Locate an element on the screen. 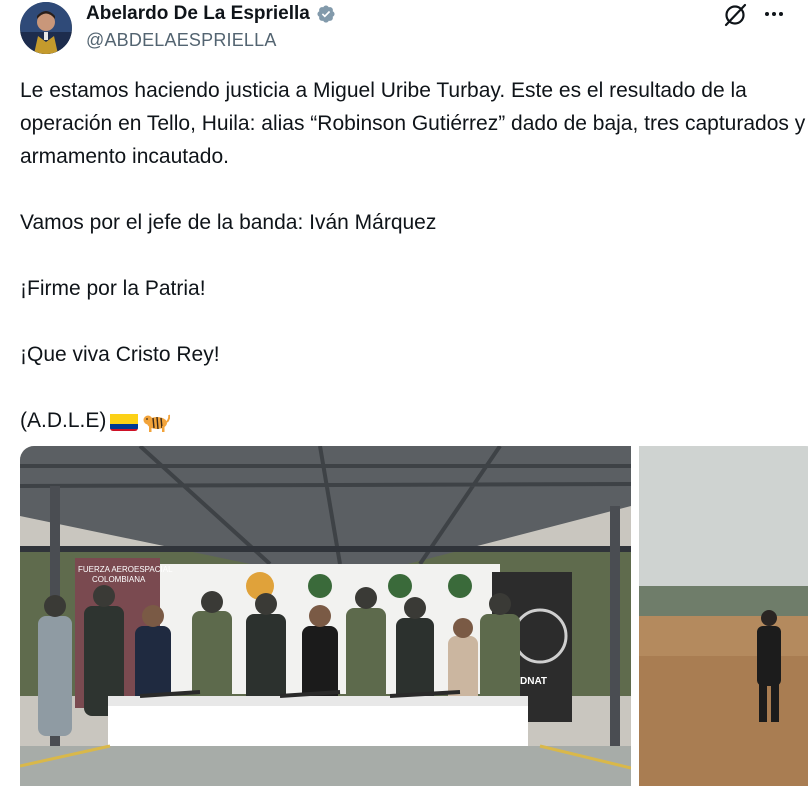 This screenshot has width=808, height=786. banner-left-line-2: COLOMBIANA is located at coordinates (119, 579).